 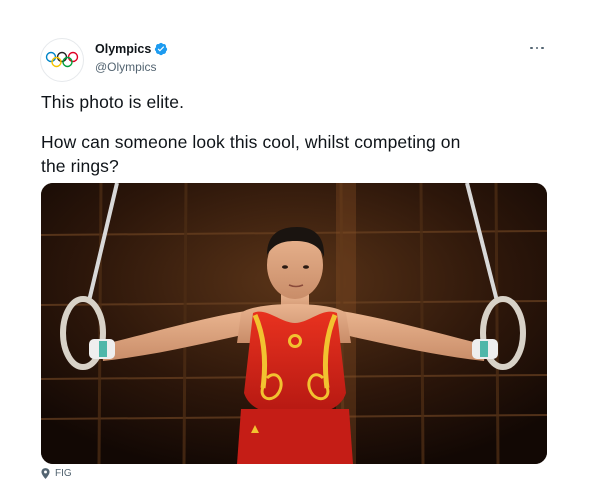 What do you see at coordinates (113, 102) in the screenshot?
I see `tweet-text-line-1: This photo is elite.` at bounding box center [113, 102].